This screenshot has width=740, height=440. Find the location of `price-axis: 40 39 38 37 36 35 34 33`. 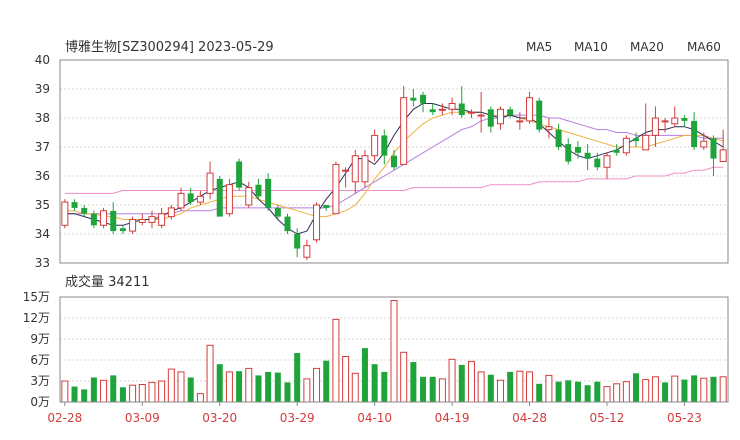

price-axis: 40 39 38 37 36 35 34 33 is located at coordinates (42, 161).